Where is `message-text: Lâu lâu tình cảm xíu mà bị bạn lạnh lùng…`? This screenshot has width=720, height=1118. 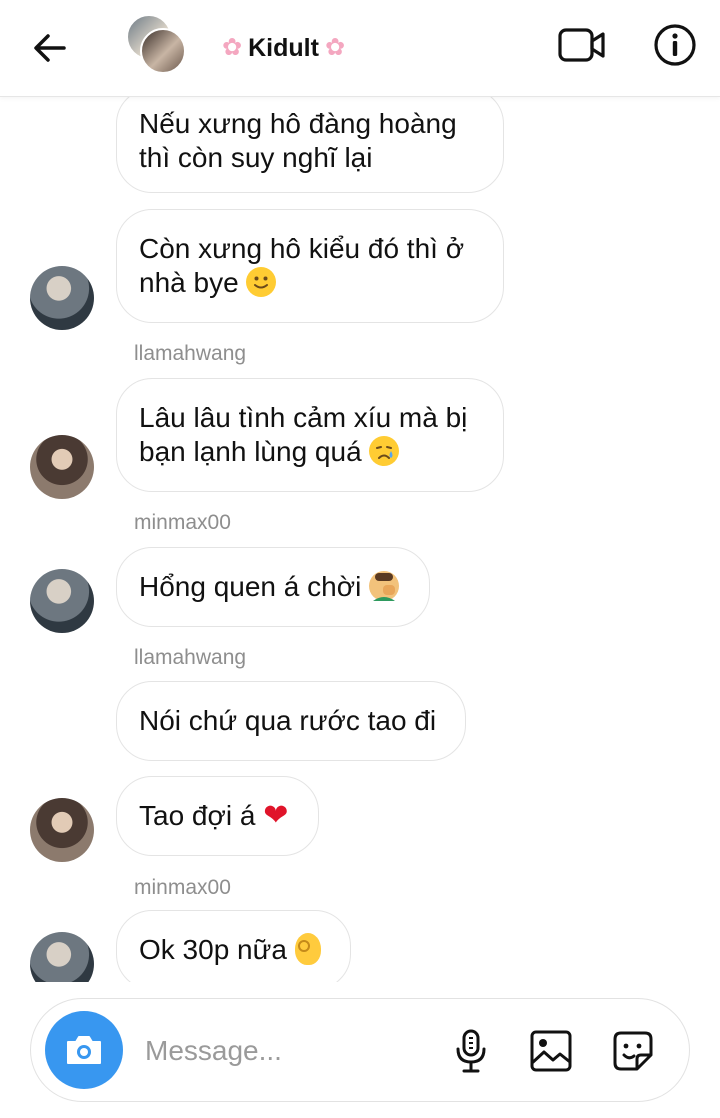 message-text: Lâu lâu tình cảm xíu mà bị bạn lạnh lùng… is located at coordinates (303, 434).